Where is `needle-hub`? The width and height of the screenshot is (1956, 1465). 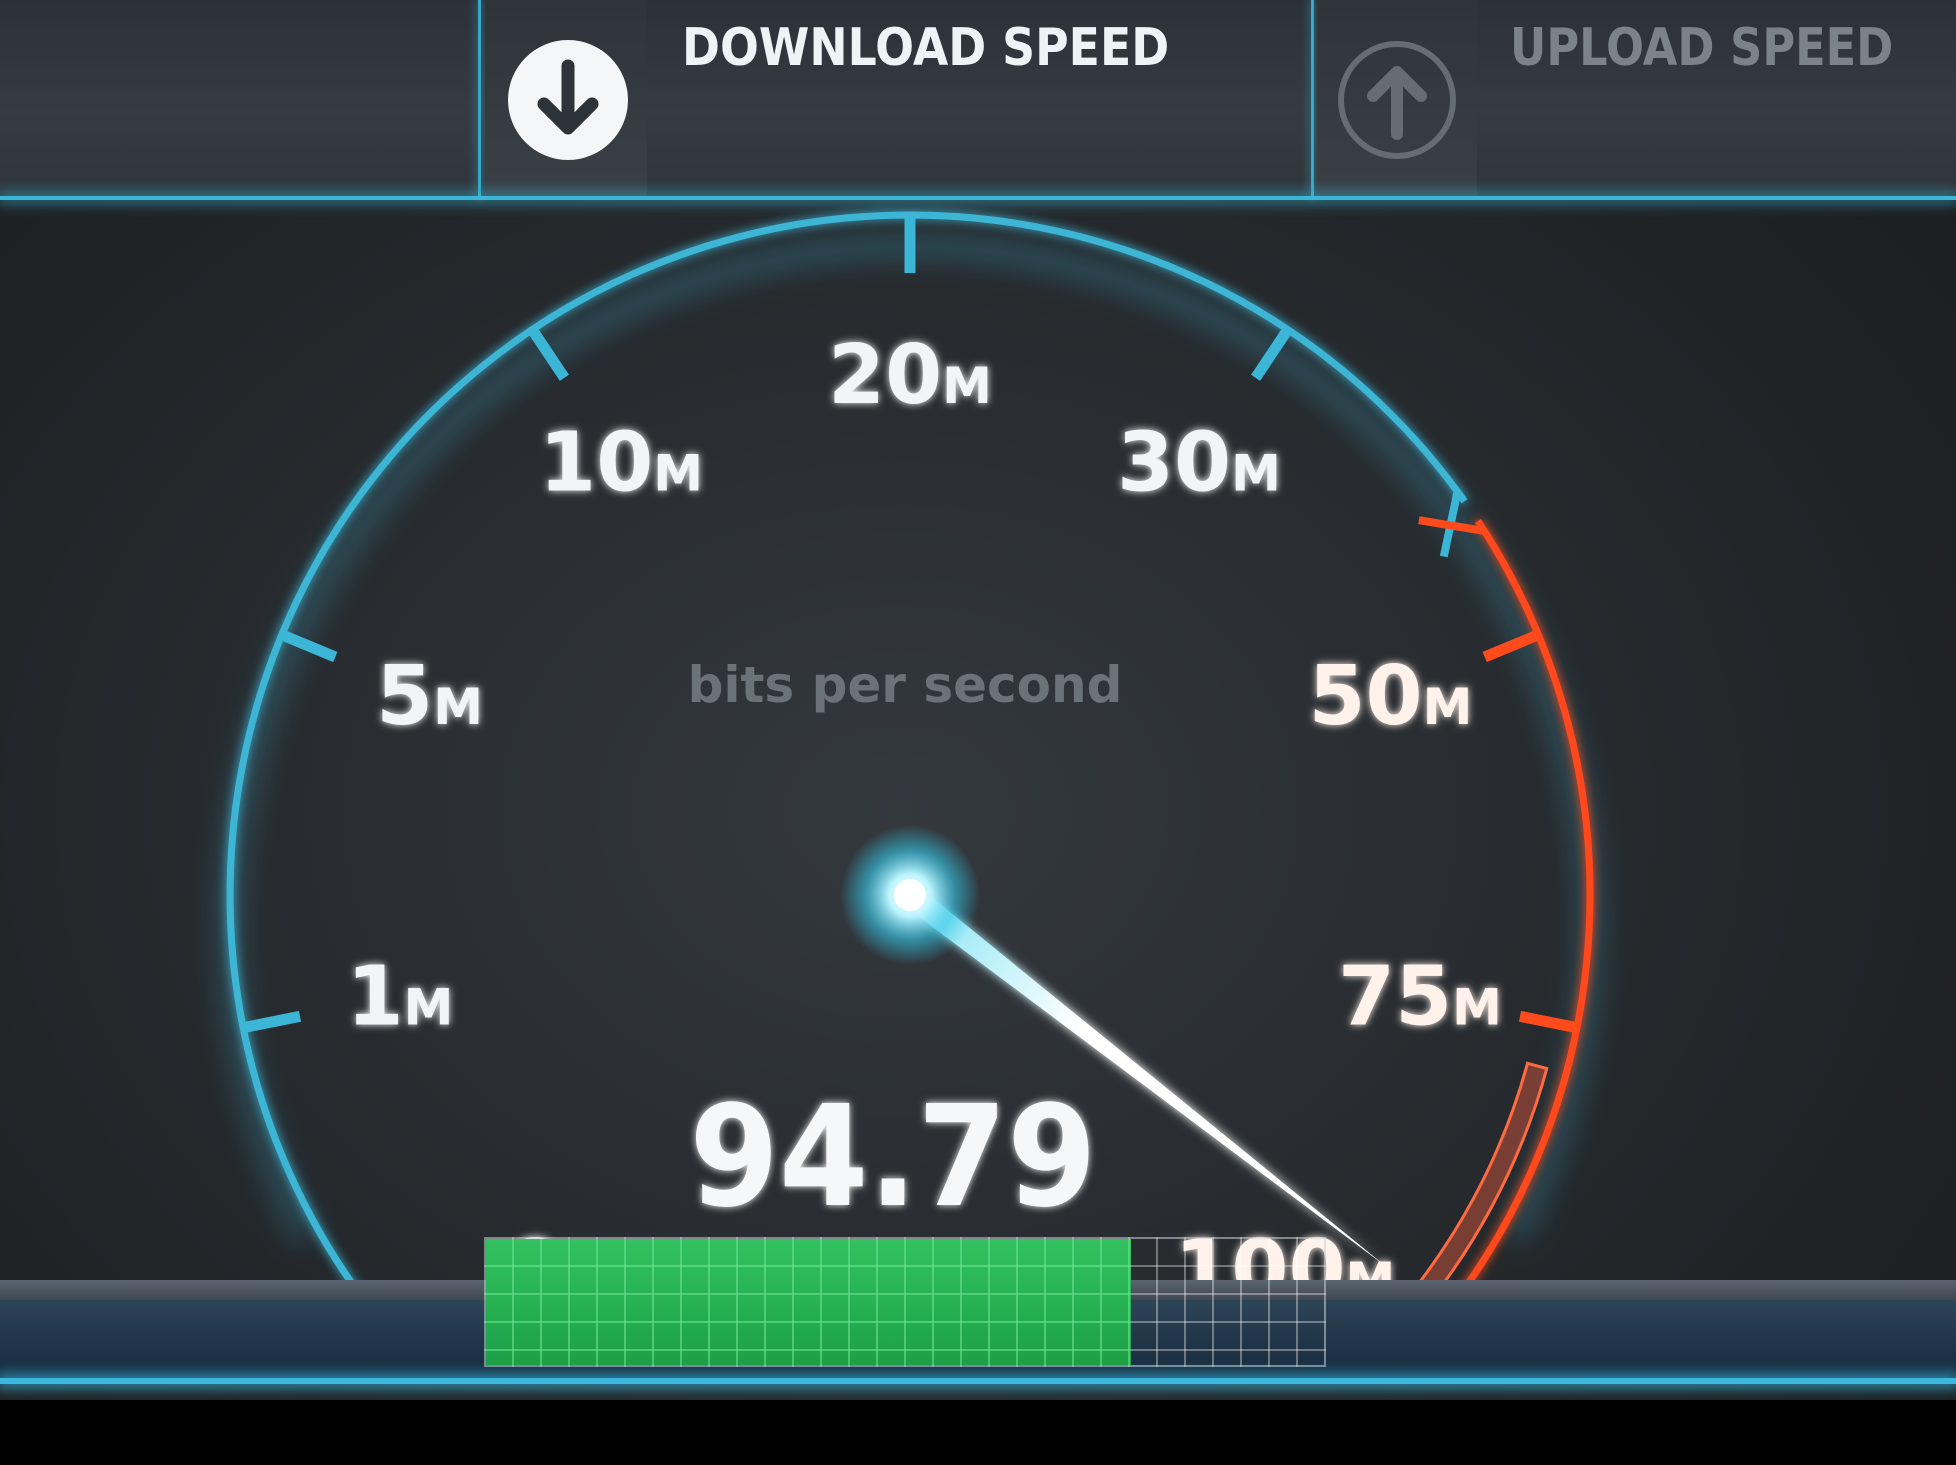 needle-hub is located at coordinates (910, 895).